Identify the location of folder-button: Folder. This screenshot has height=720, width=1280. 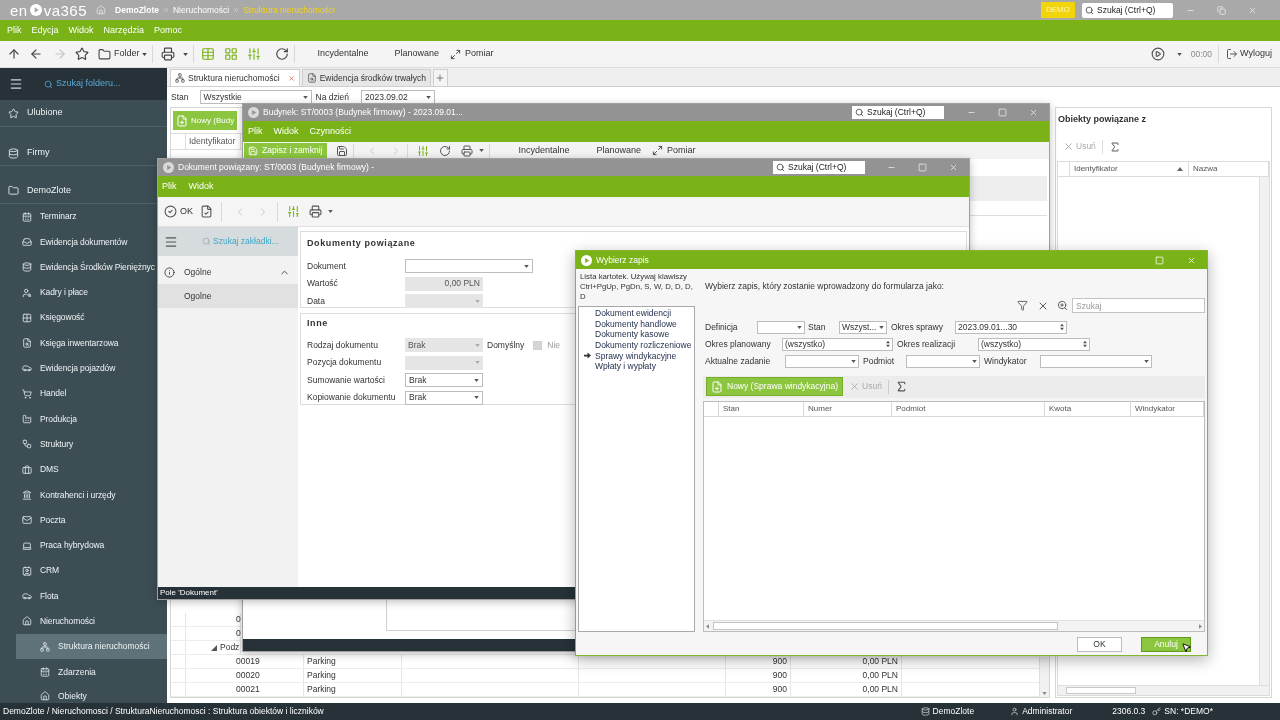
(122, 54).